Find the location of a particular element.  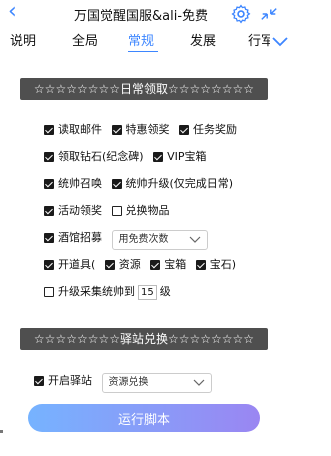

commander-upgrade-checkbox: 统帅升级(仅完成日常) is located at coordinates (172, 184).